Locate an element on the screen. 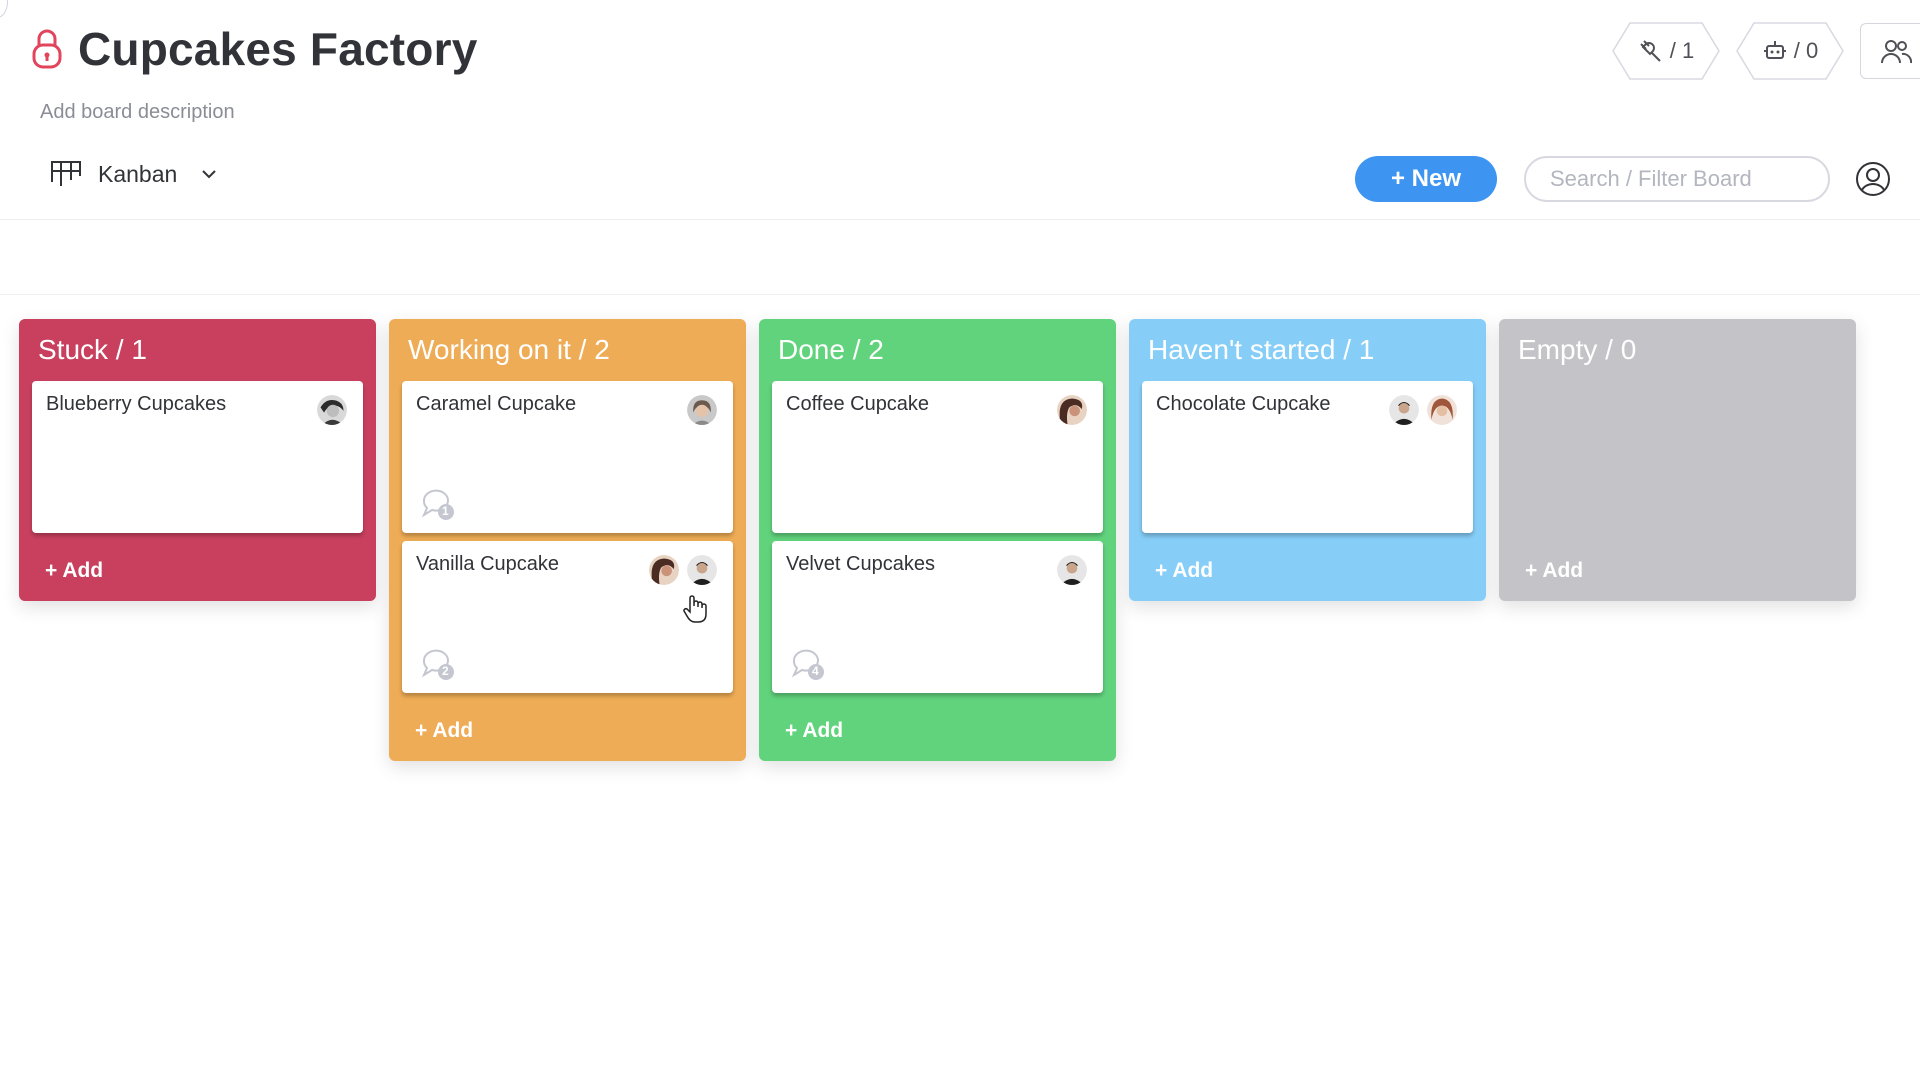 The height and width of the screenshot is (1080, 1920). card-name: Caramel Cupcake is located at coordinates (496, 404).